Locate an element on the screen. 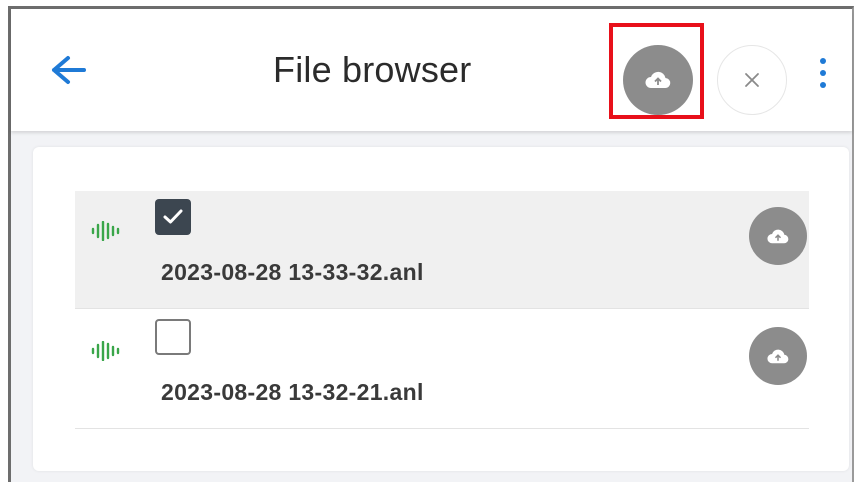 This screenshot has height=482, width=858. check-icon is located at coordinates (173, 216).